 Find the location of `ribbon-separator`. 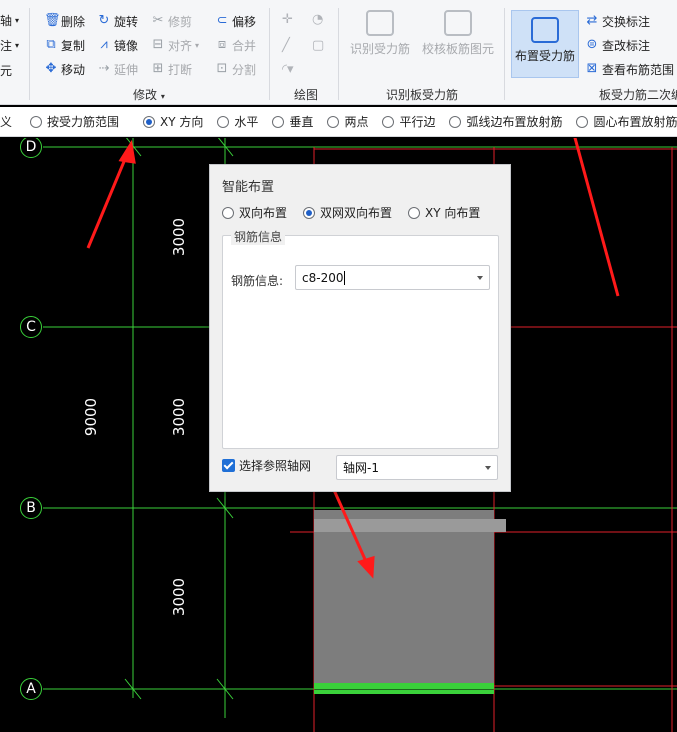

ribbon-separator is located at coordinates (269, 54).